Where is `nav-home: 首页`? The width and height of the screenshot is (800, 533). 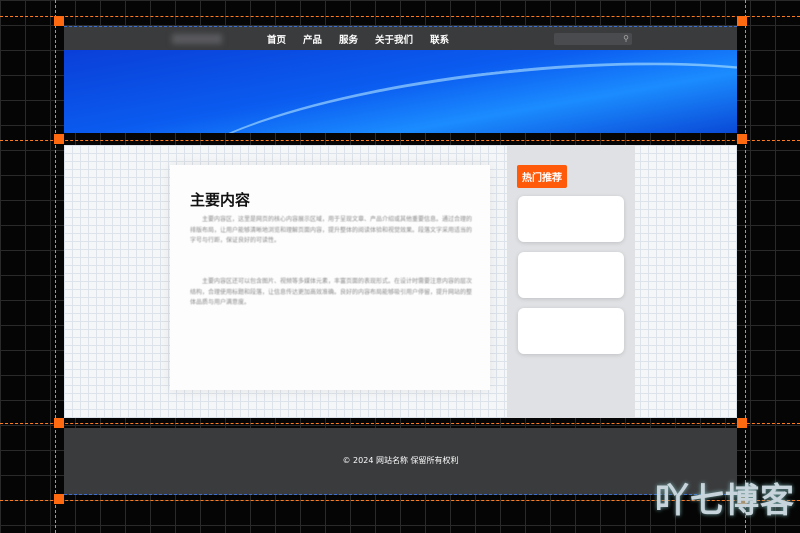
nav-home: 首页 is located at coordinates (276, 39).